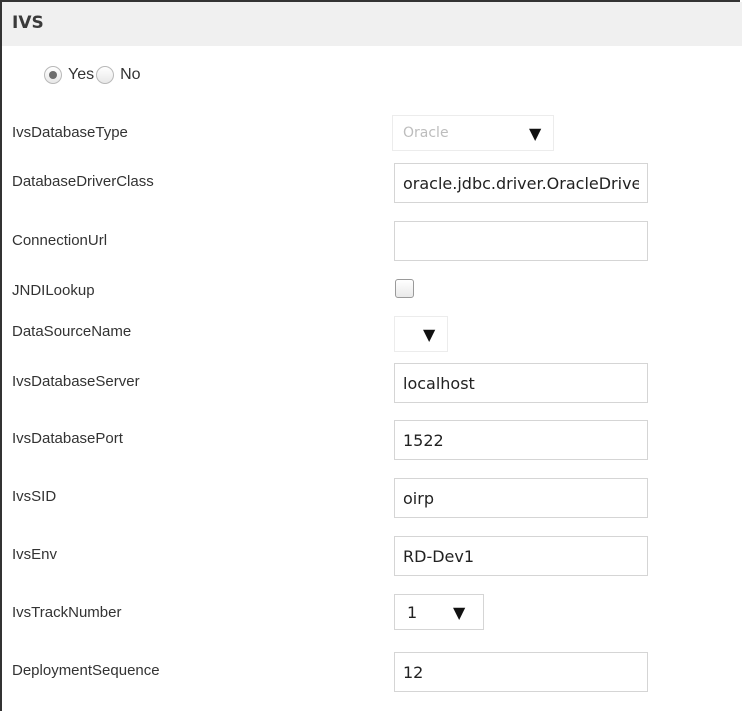  I want to click on db-type-value: Oracle, so click(426, 133).